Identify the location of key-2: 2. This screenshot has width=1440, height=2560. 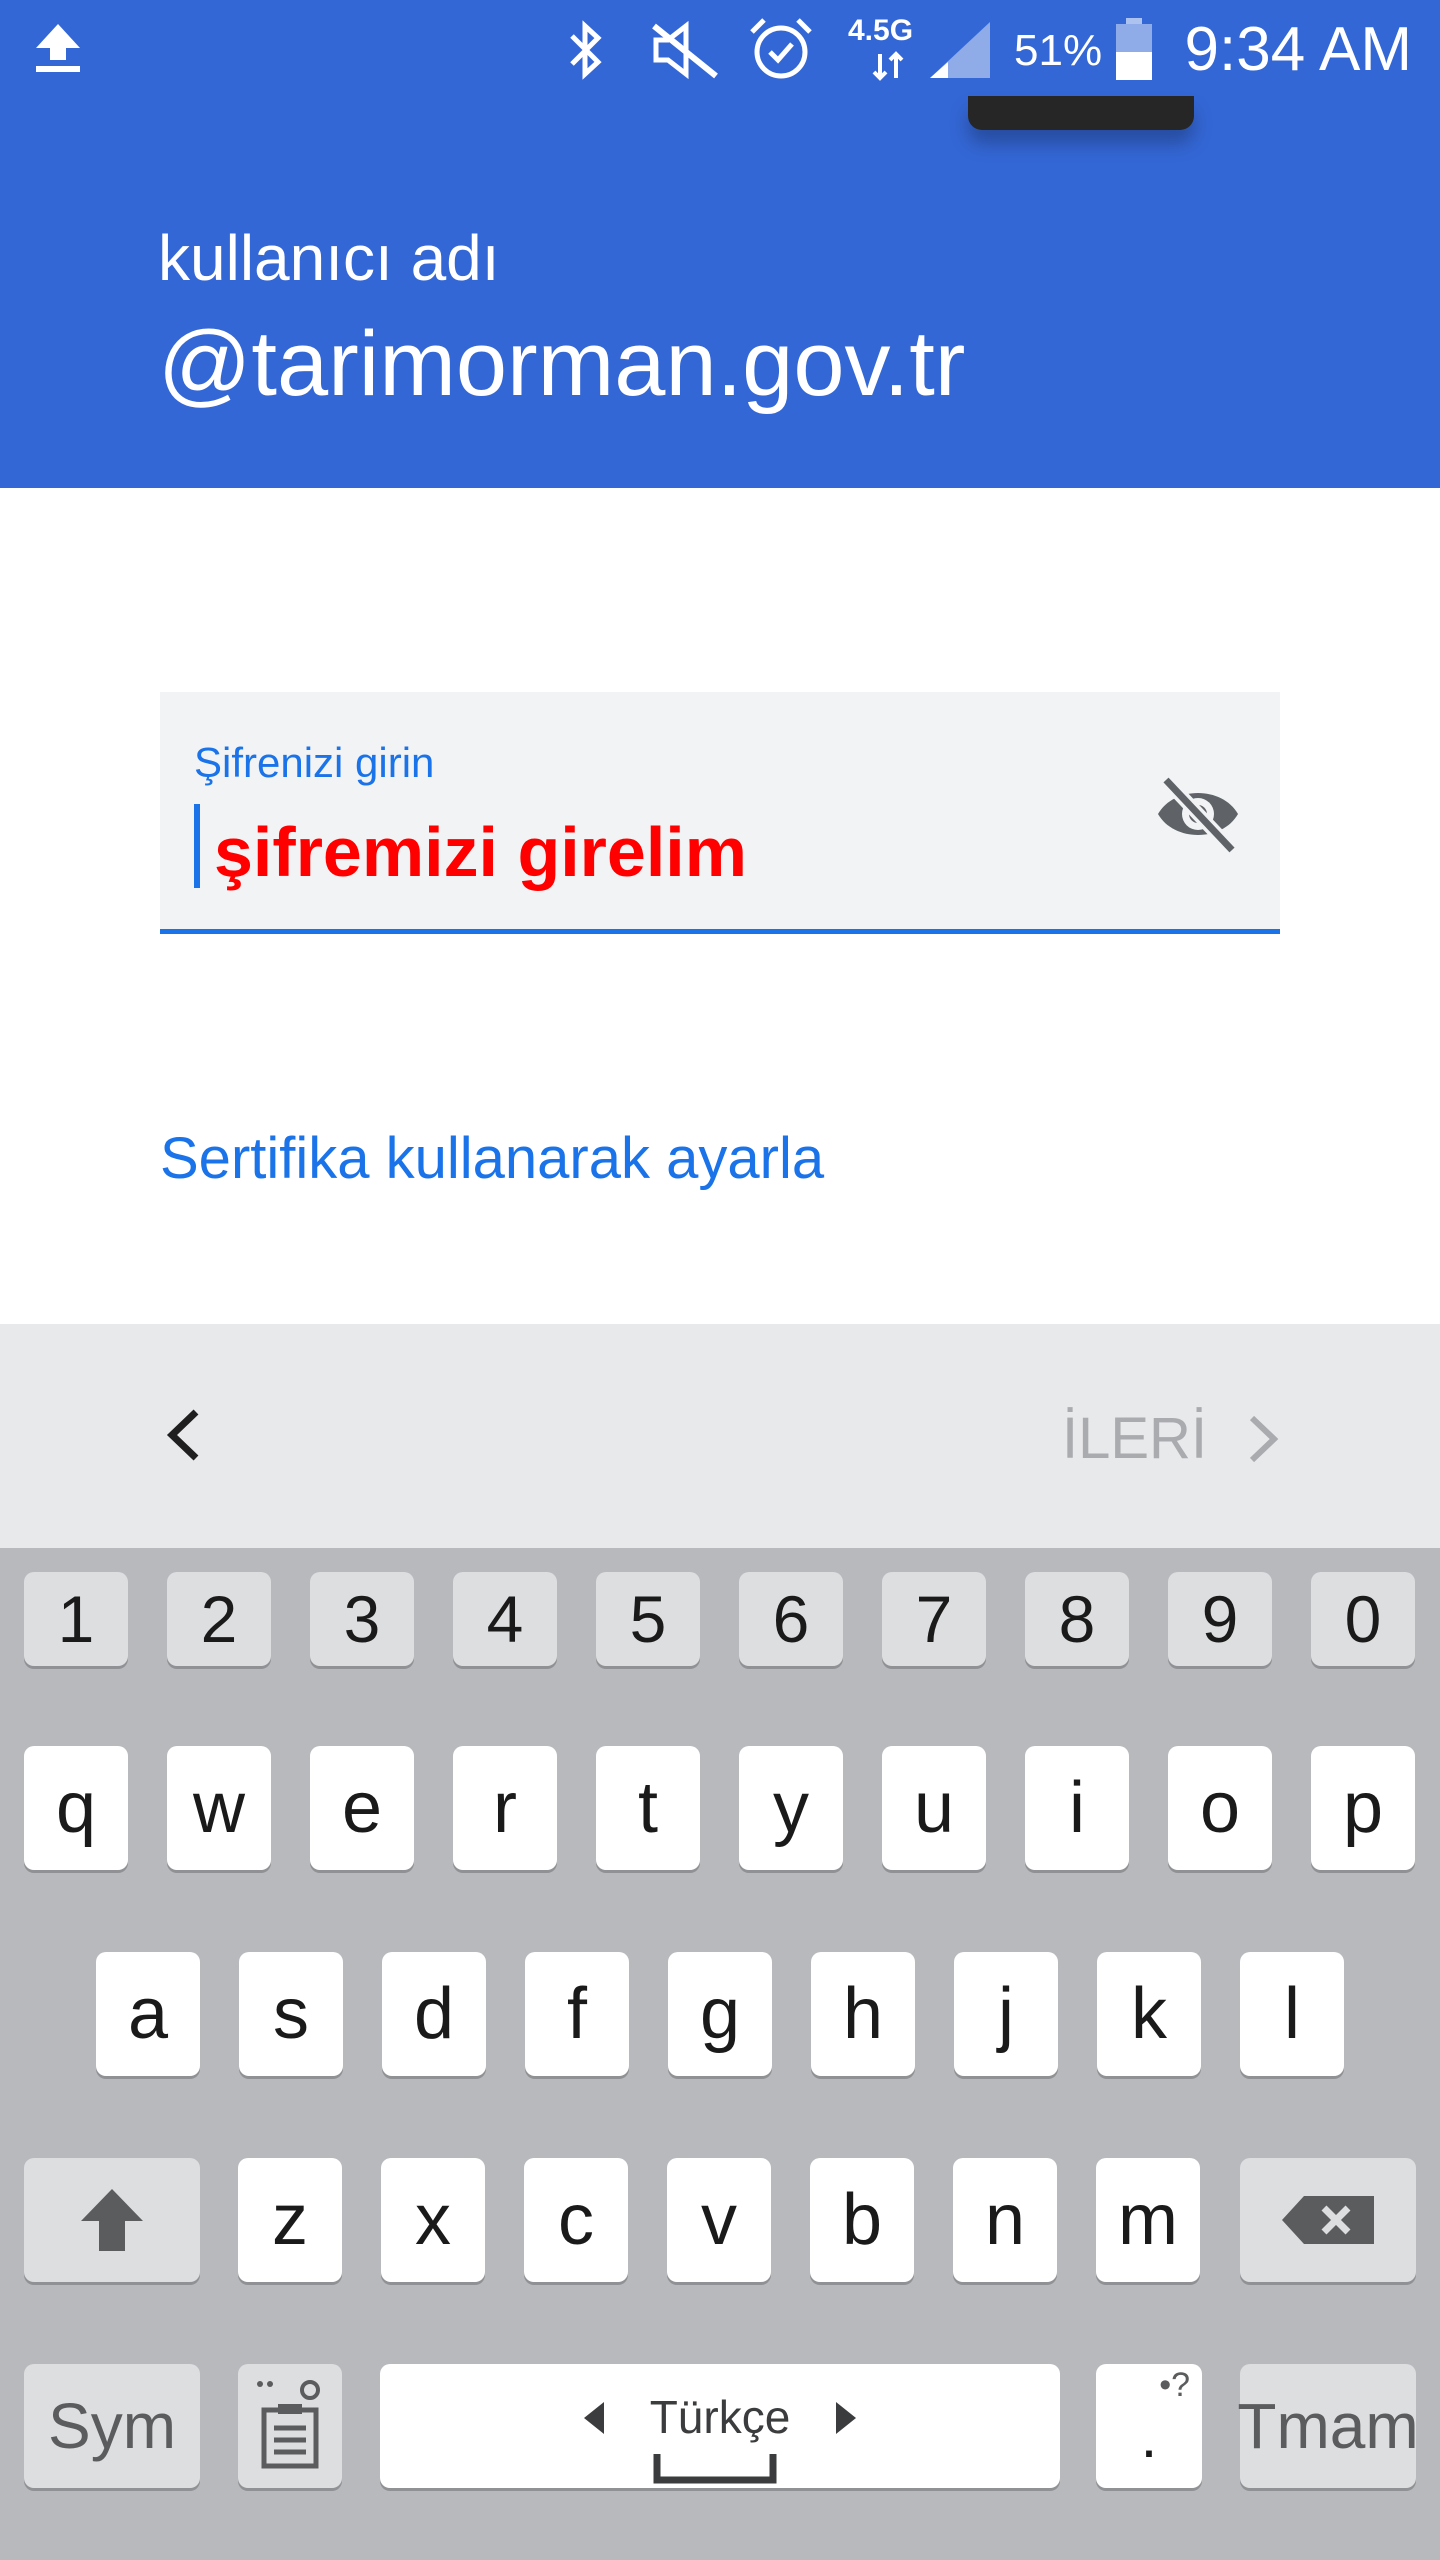
(219, 1619).